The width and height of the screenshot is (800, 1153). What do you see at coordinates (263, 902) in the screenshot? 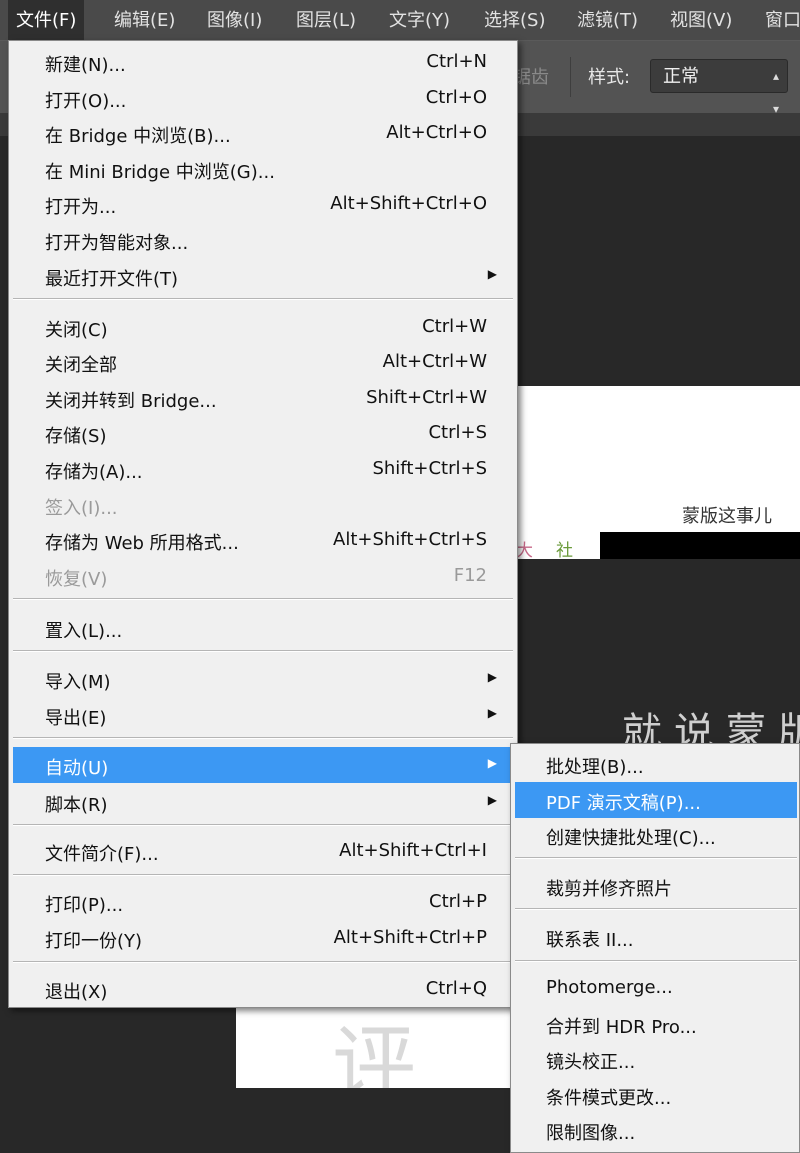
I see `menu-item-print: 打印(P)... Ctrl+P` at bounding box center [263, 902].